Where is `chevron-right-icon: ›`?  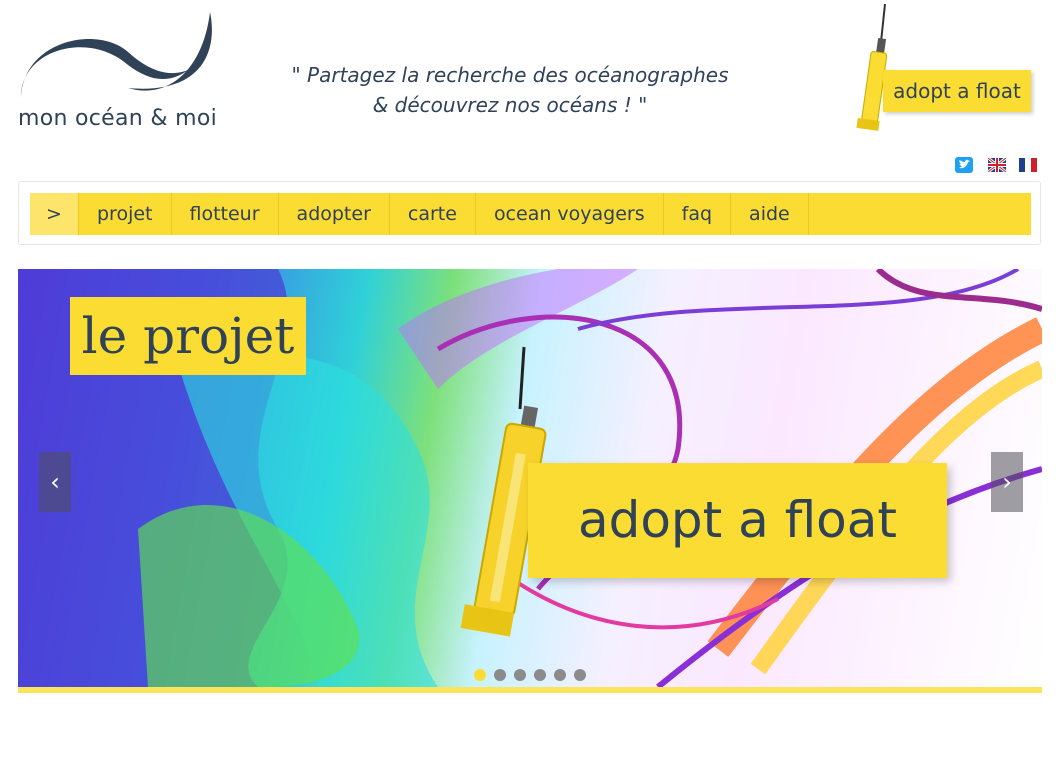 chevron-right-icon: › is located at coordinates (1007, 482).